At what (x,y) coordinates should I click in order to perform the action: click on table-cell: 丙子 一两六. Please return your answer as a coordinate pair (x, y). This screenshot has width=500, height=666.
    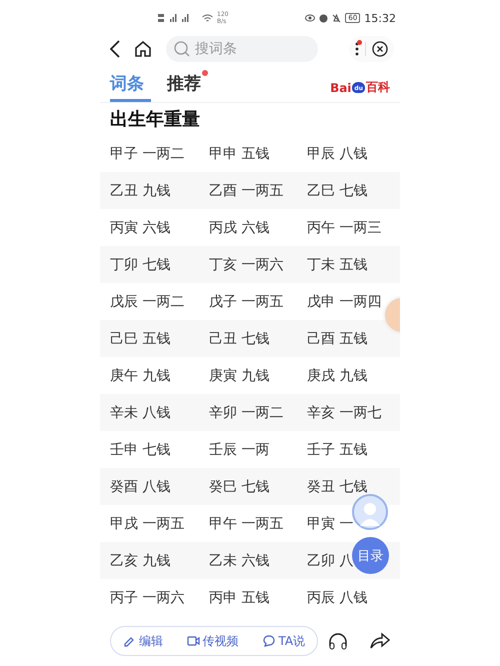
    Looking at the image, I should click on (147, 597).